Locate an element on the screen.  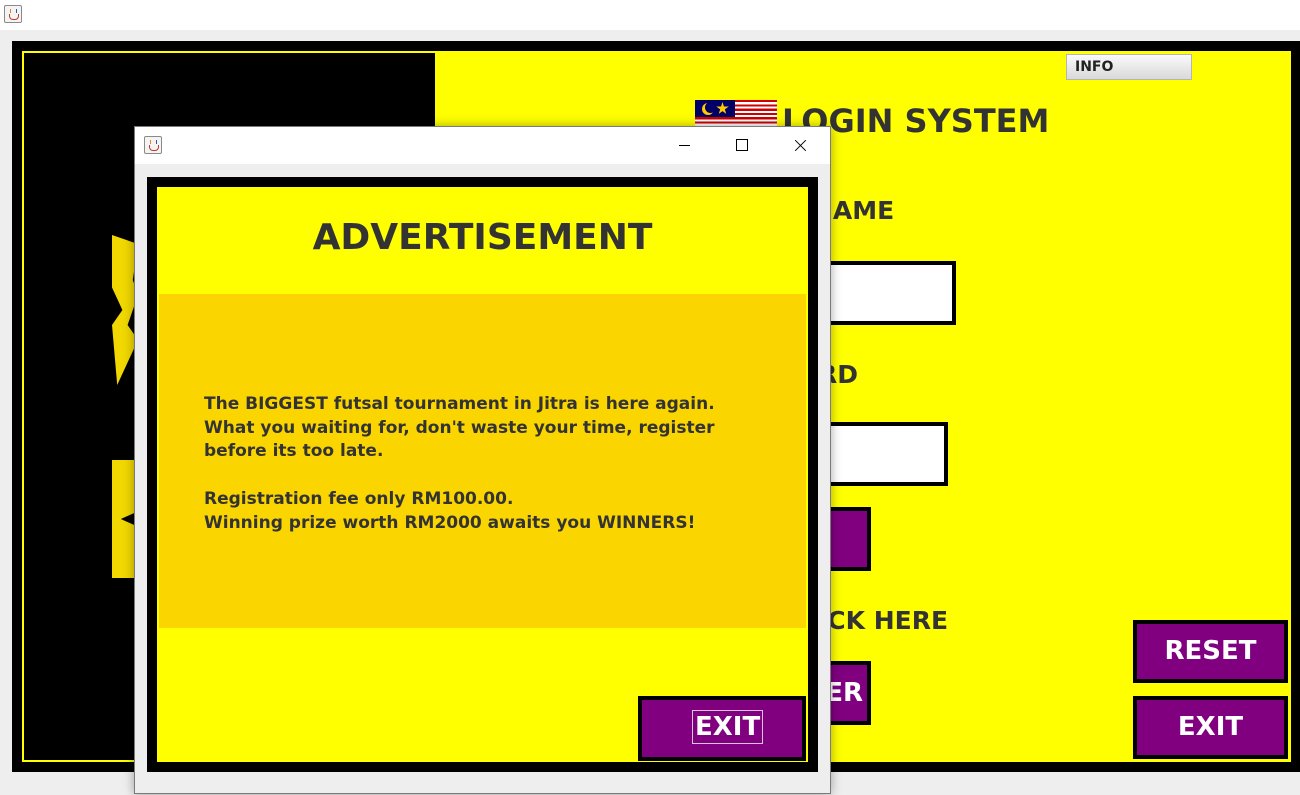
advertisement-heading: ADVERTISEMENT is located at coordinates (482, 237).